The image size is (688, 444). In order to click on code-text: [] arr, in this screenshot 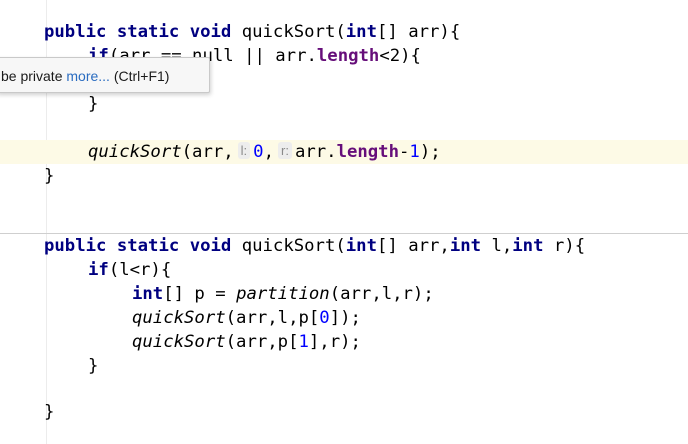, I will do `click(413, 246)`.